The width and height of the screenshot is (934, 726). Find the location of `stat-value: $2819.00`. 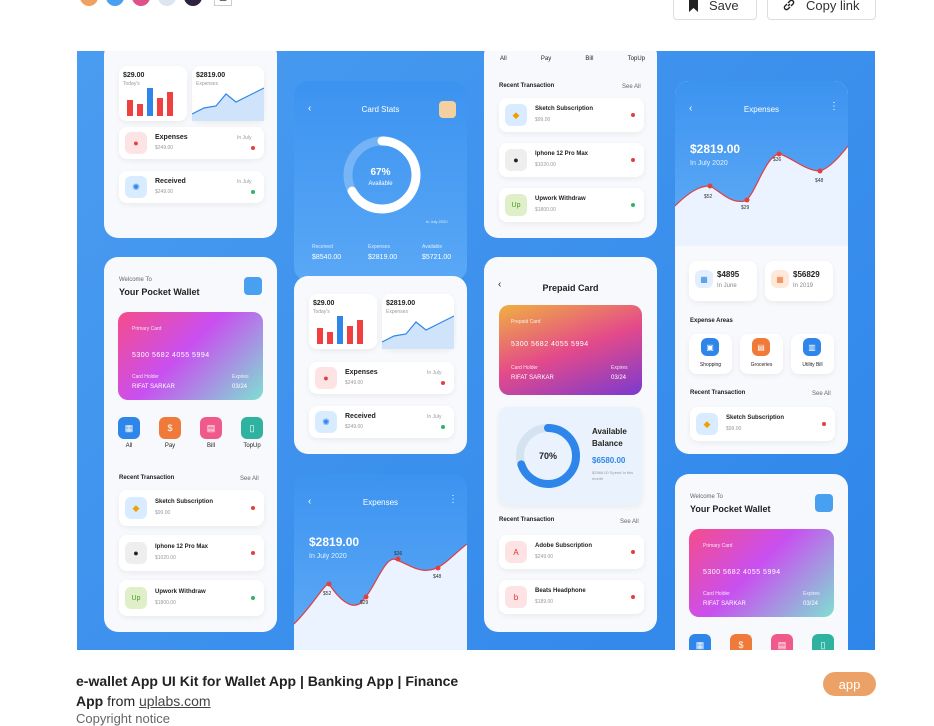

stat-value: $2819.00 is located at coordinates (211, 75).